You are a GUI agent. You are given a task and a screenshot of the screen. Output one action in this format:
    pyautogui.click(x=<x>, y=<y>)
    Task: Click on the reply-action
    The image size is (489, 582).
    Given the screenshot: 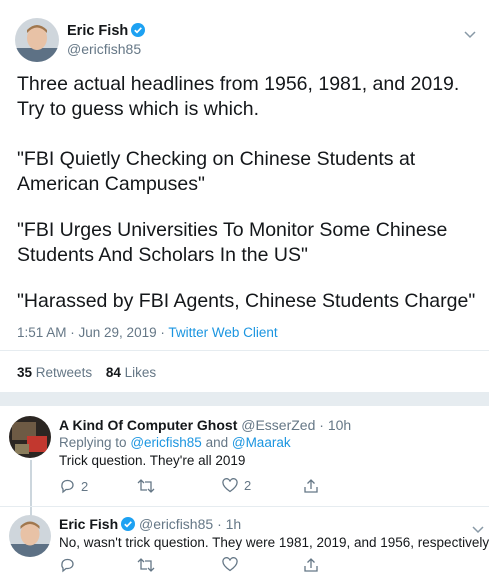 What is the action you would take?
    pyautogui.click(x=67, y=565)
    